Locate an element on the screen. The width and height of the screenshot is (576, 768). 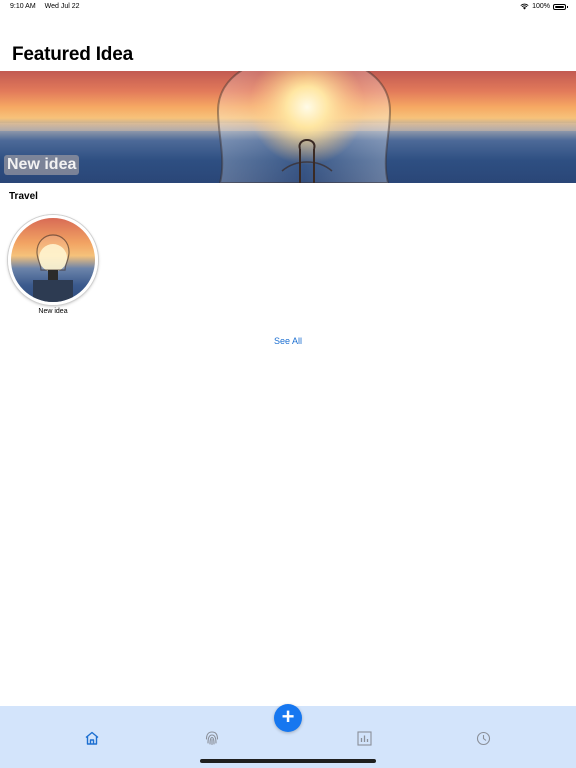
tab-home is located at coordinates (92, 738).